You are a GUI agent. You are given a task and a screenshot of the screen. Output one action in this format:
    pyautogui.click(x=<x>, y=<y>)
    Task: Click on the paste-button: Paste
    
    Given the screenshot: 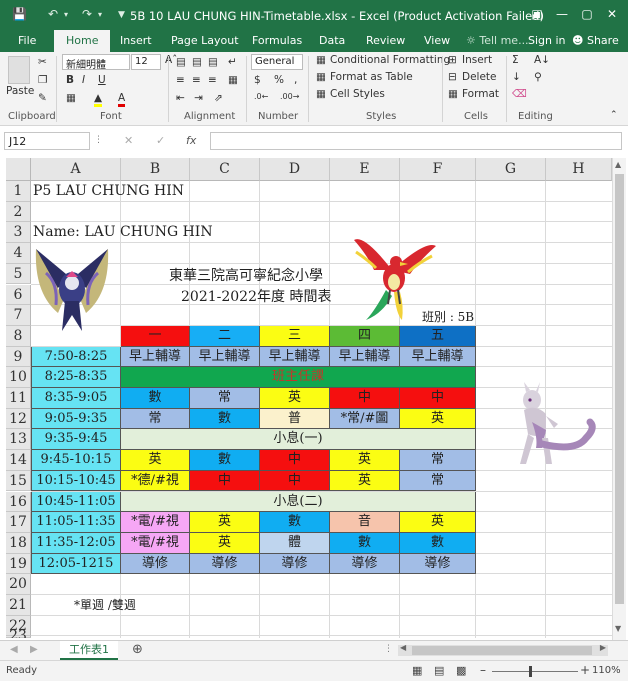 What is the action you would take?
    pyautogui.click(x=20, y=91)
    